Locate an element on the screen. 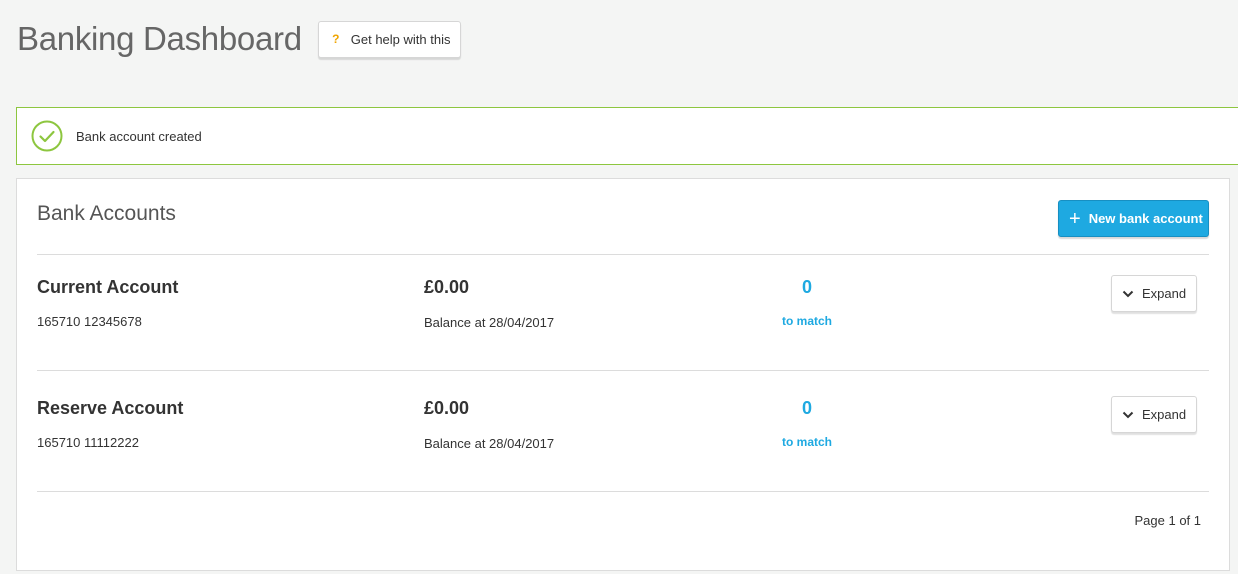 This screenshot has width=1238, height=574. help-button-label: Get help with this is located at coordinates (400, 39).